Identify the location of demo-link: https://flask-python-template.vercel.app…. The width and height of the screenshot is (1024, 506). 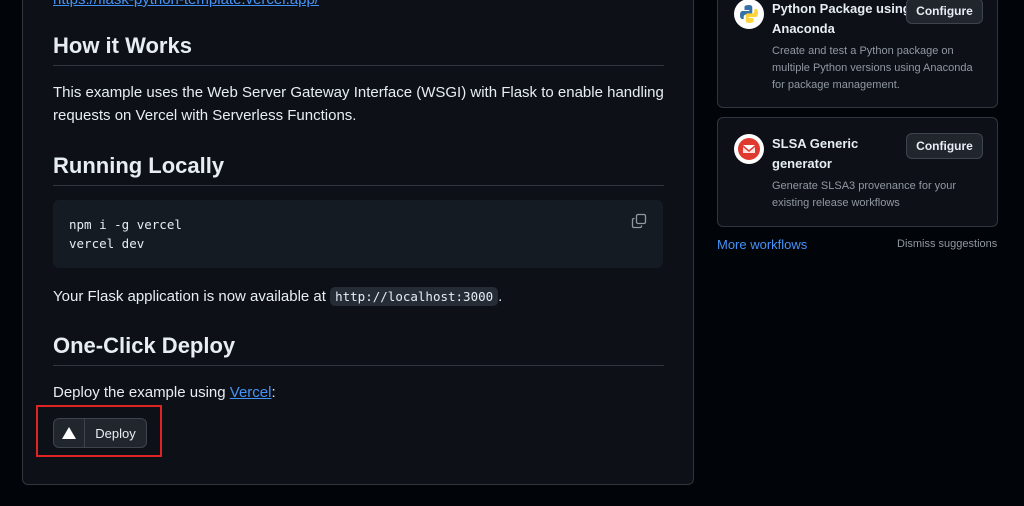
(186, 4).